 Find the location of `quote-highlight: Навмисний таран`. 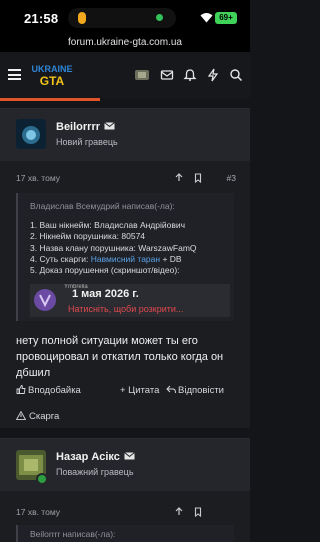

quote-highlight: Навмисний таран is located at coordinates (125, 258).